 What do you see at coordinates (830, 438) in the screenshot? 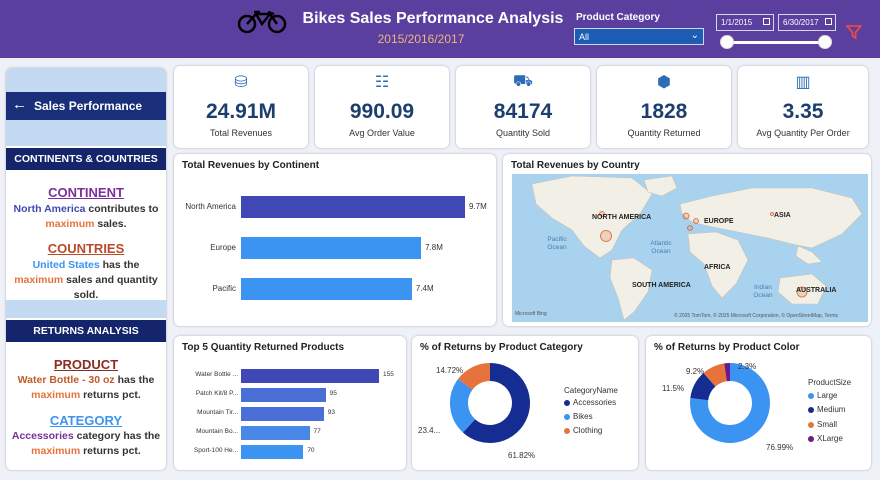
I see `legend-label: XLarge` at bounding box center [830, 438].